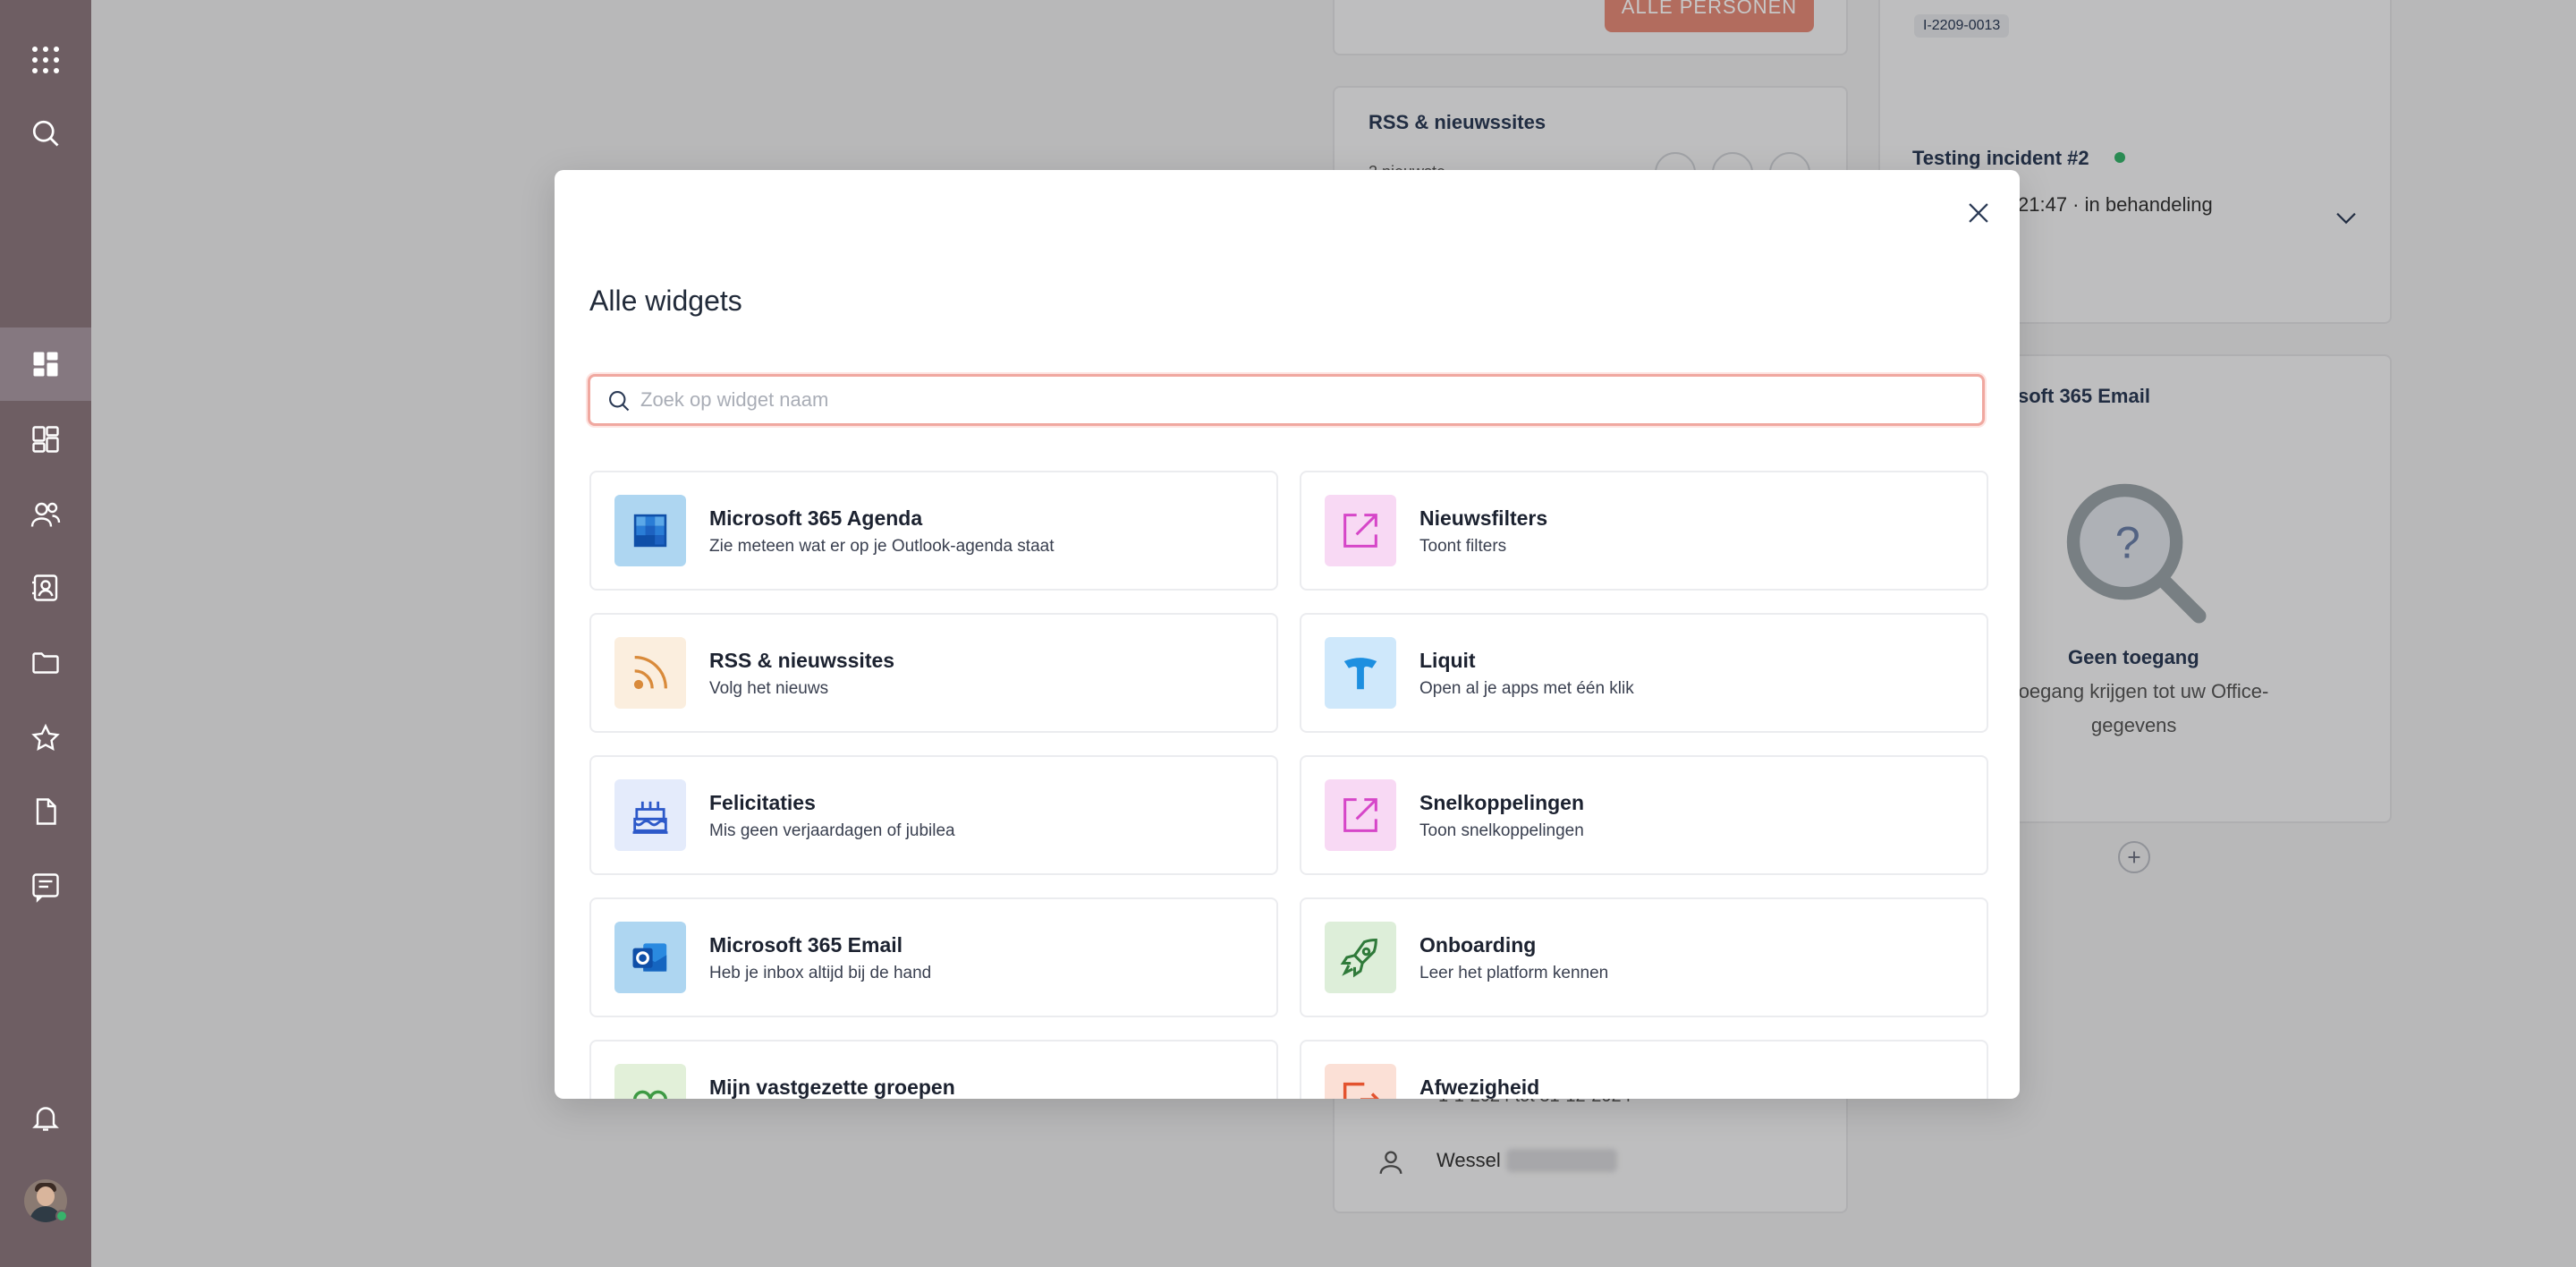 This screenshot has height=1267, width=2576. What do you see at coordinates (650, 530) in the screenshot?
I see `calendar-icon` at bounding box center [650, 530].